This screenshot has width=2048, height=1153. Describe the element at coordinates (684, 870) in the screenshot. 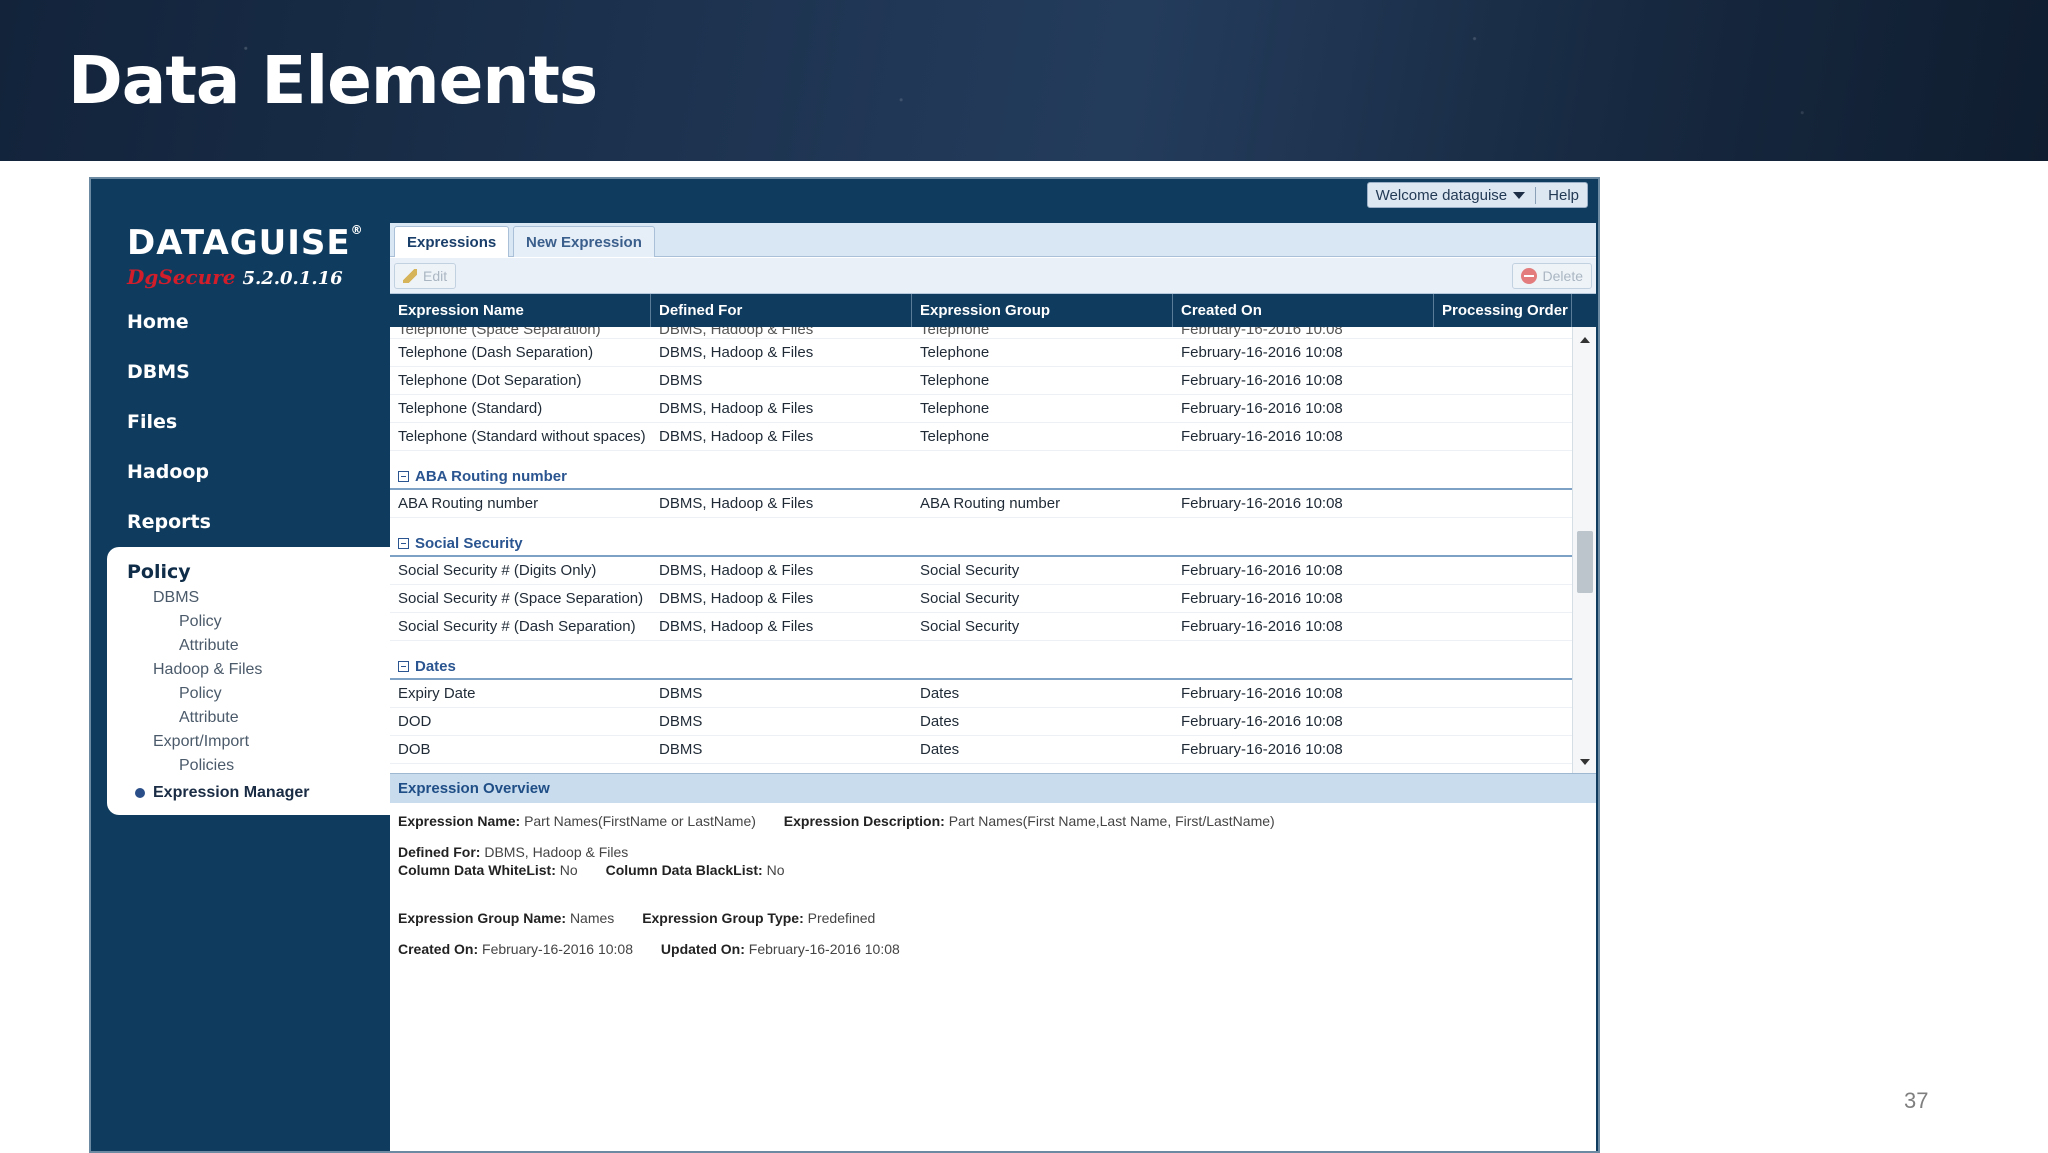

I see `blacklist-label: Column Data BlackList:` at that location.